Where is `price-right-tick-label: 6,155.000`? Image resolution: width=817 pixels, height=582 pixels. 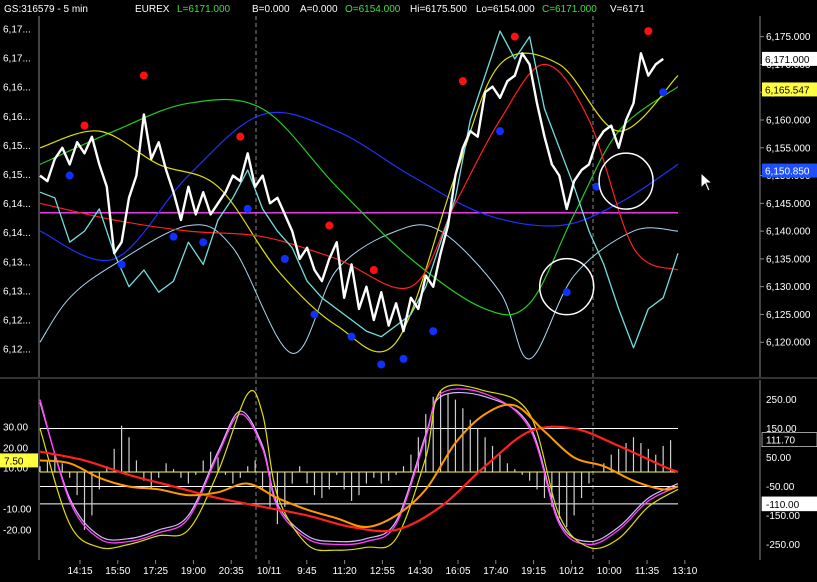 price-right-tick-label: 6,155.000 is located at coordinates (788, 148).